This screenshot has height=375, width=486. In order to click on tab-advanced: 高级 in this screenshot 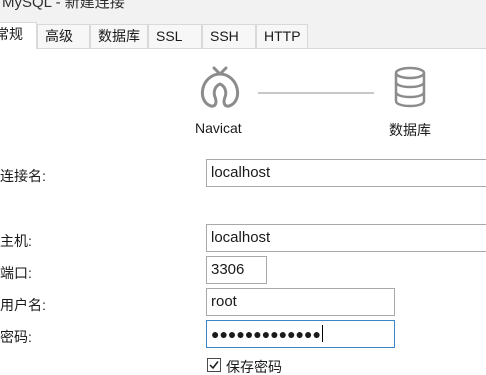, I will do `click(63, 36)`.